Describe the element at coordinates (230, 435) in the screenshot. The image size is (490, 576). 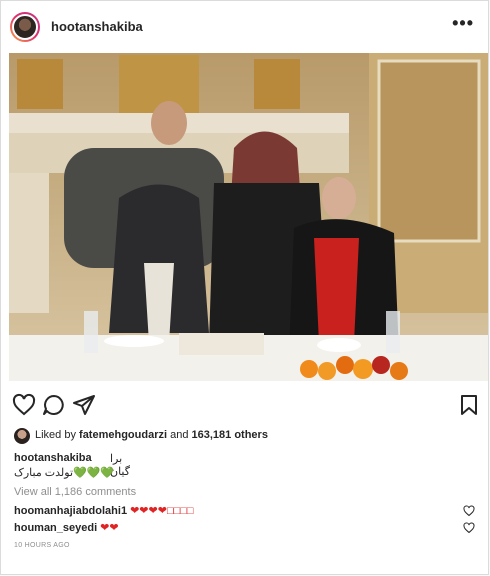
I see `likes-count: 163,181 others` at that location.